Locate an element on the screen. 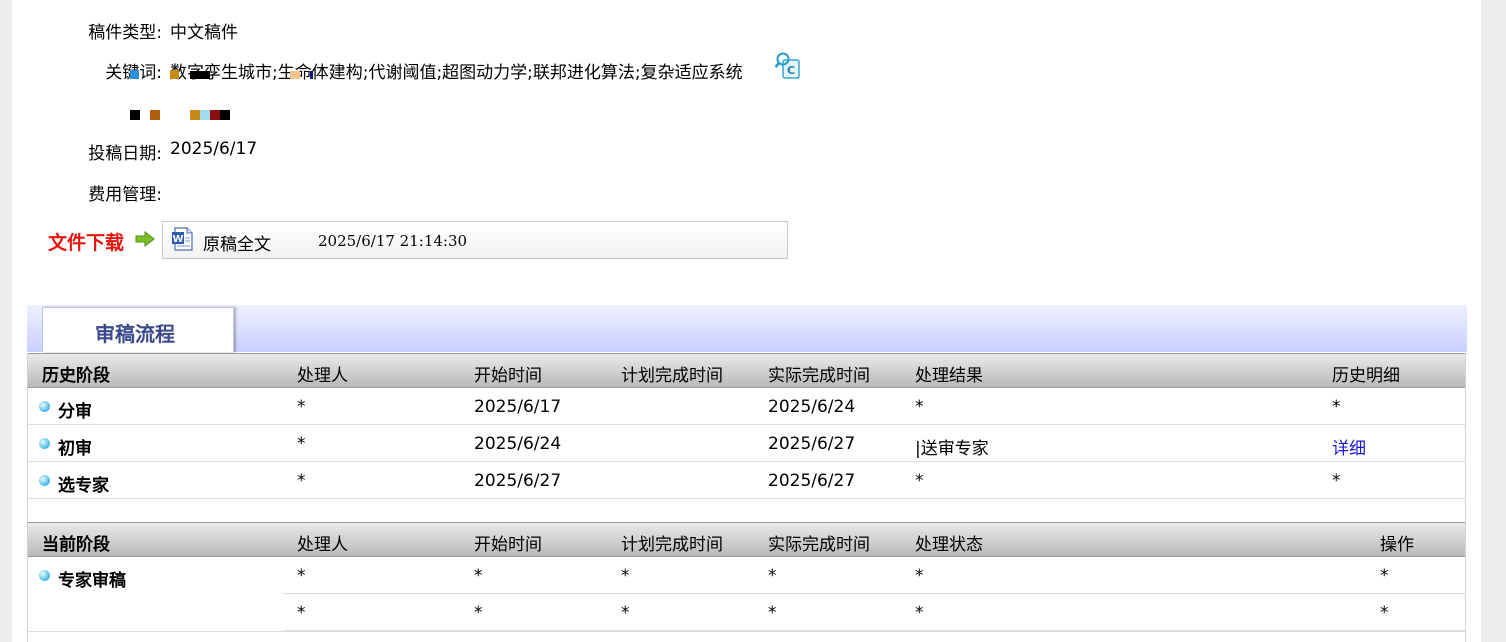  keywords-value: 数字孪生城市;生命体建构;代谢阈值;超图动力学;联邦进化算法;复杂适应系统 is located at coordinates (456, 73).